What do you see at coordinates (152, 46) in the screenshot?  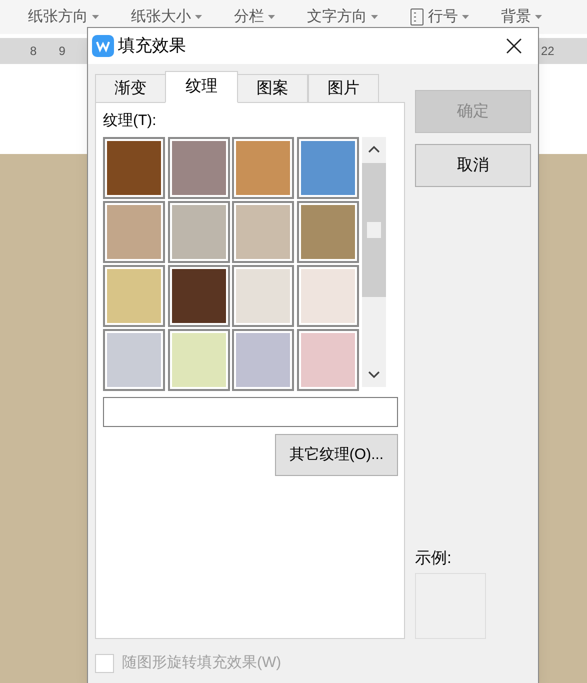 I see `window-title: 填充效果` at bounding box center [152, 46].